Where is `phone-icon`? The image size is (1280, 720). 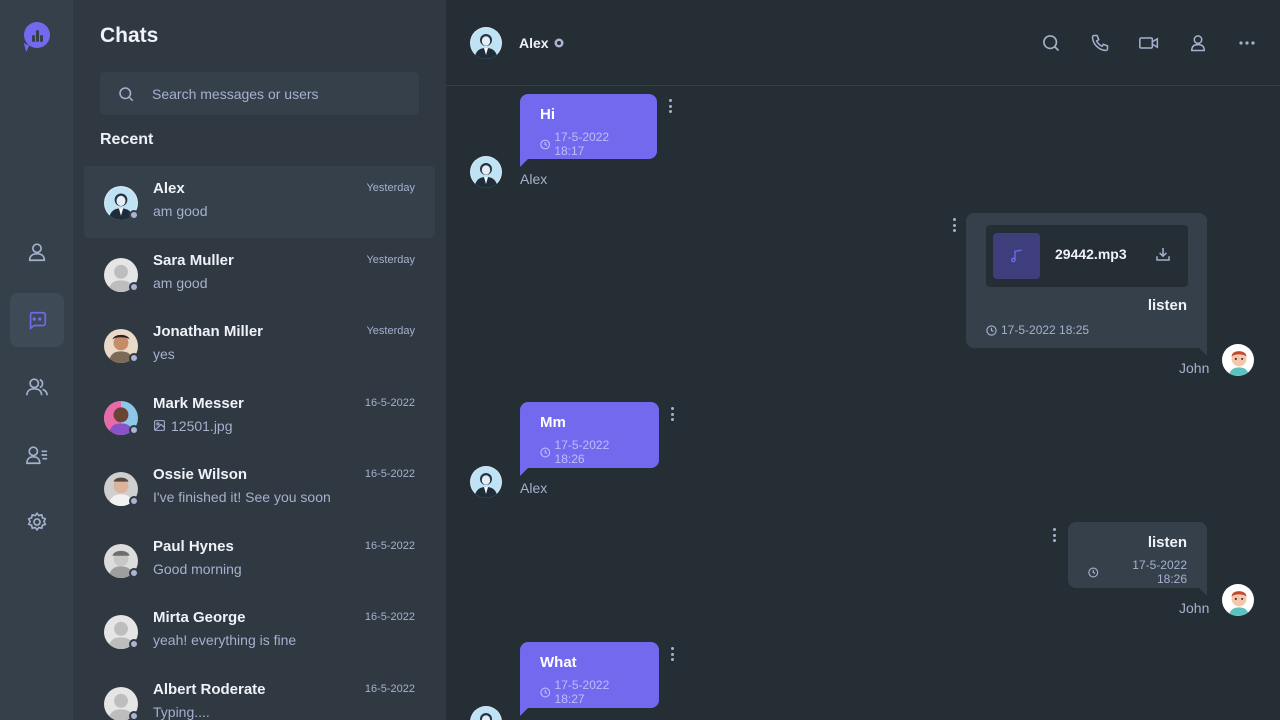
phone-icon is located at coordinates (1100, 43).